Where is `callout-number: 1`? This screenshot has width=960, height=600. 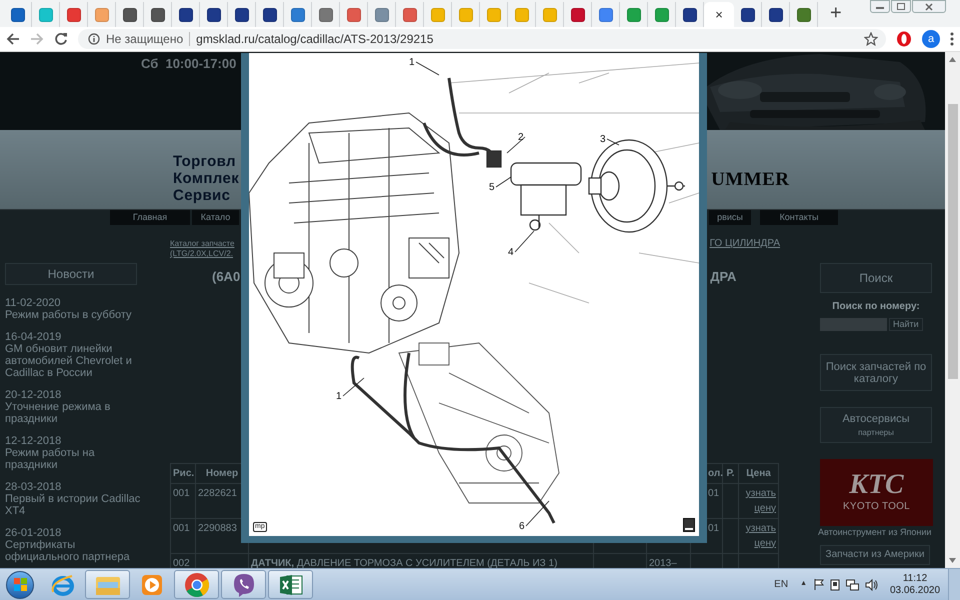
callout-number: 1 is located at coordinates (339, 396).